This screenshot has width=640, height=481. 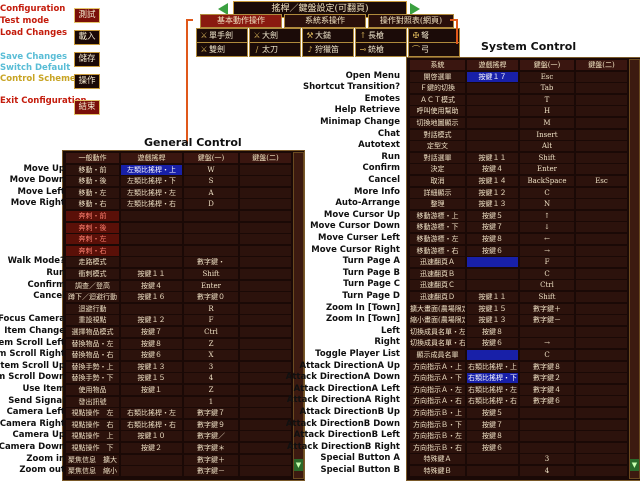 I want to click on table-cell: 按鍵１７, so click(x=492, y=76).